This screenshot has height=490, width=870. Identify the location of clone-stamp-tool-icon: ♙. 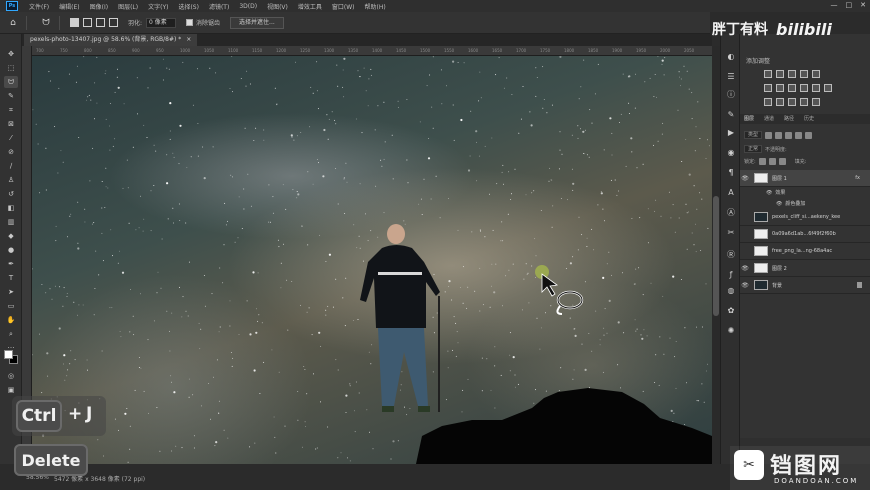
(11, 180).